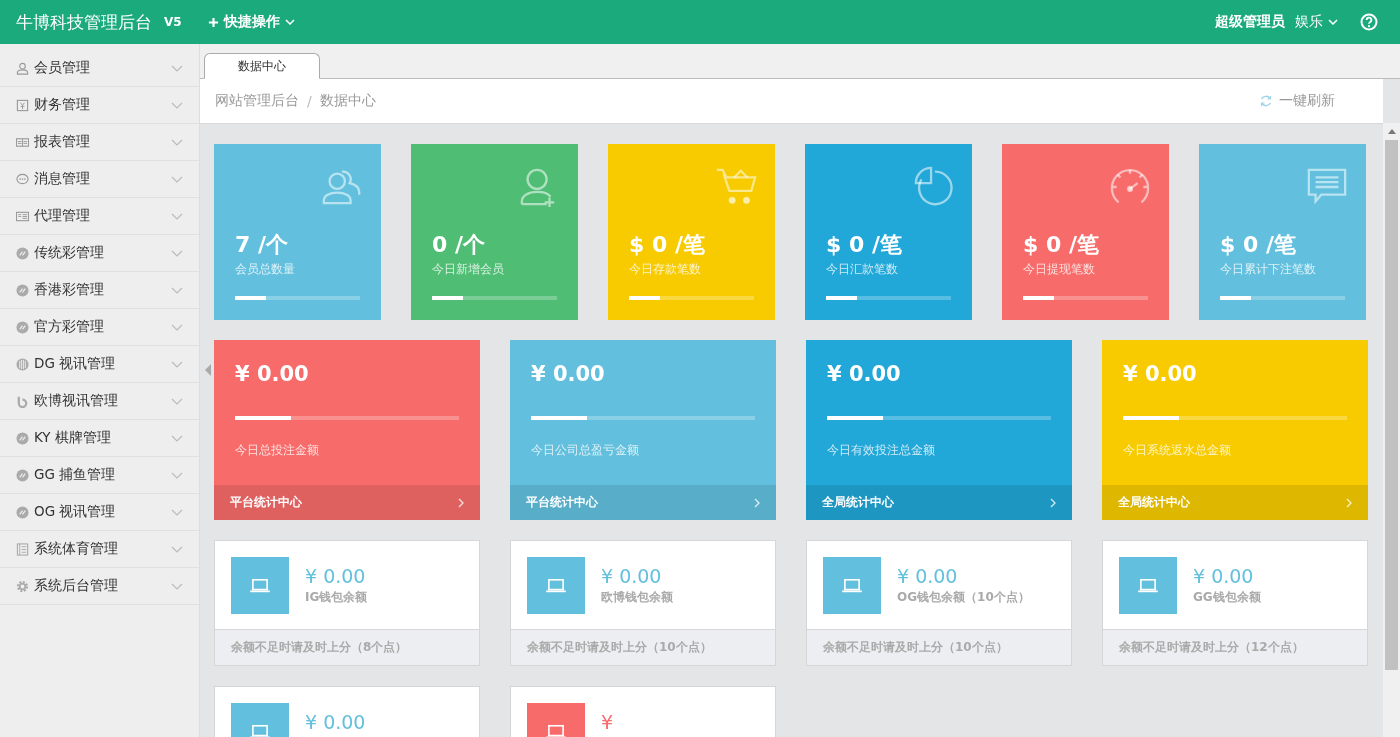 The image size is (1400, 737). I want to click on stat-label: 今日新增会员, so click(468, 269).